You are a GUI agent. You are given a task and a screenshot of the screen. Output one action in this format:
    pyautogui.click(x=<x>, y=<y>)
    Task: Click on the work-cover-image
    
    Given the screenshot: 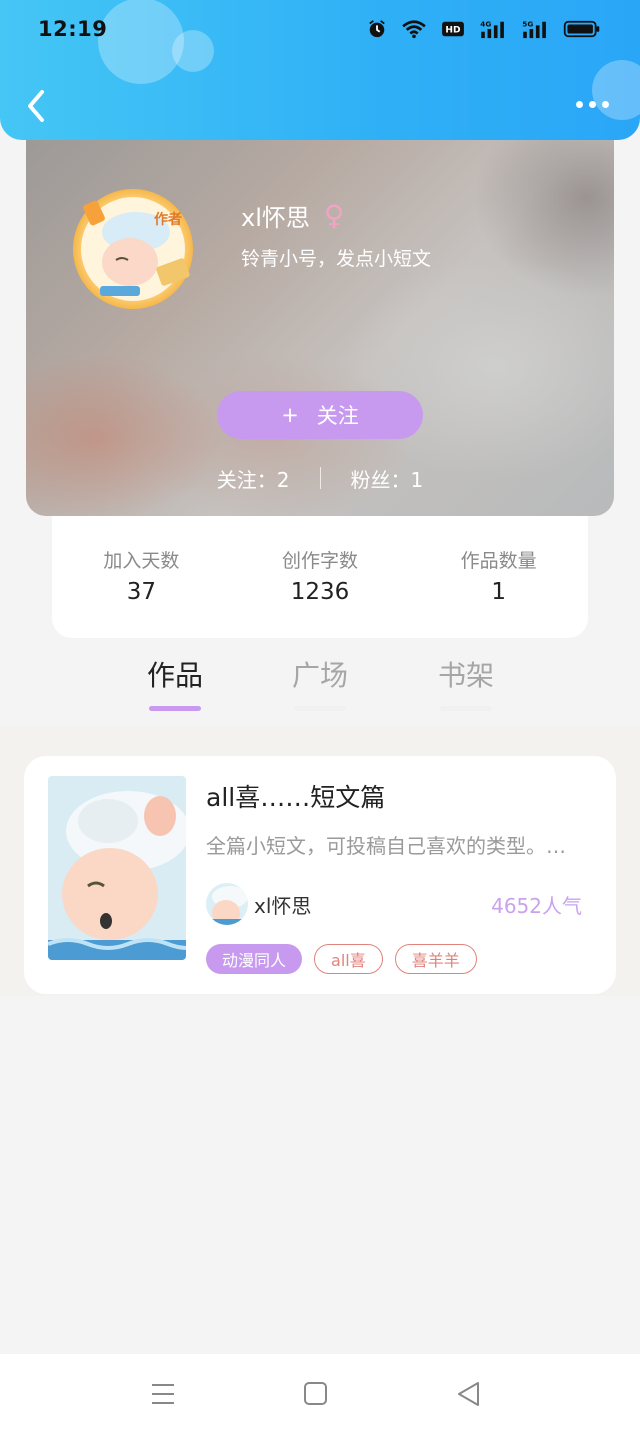 What is the action you would take?
    pyautogui.click(x=117, y=868)
    